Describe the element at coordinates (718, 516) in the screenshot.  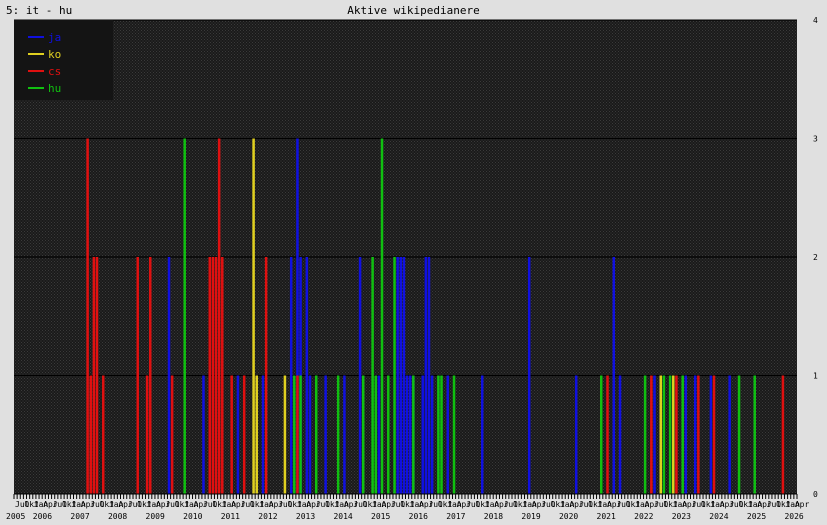
I see `x-year-label: 2024` at that location.